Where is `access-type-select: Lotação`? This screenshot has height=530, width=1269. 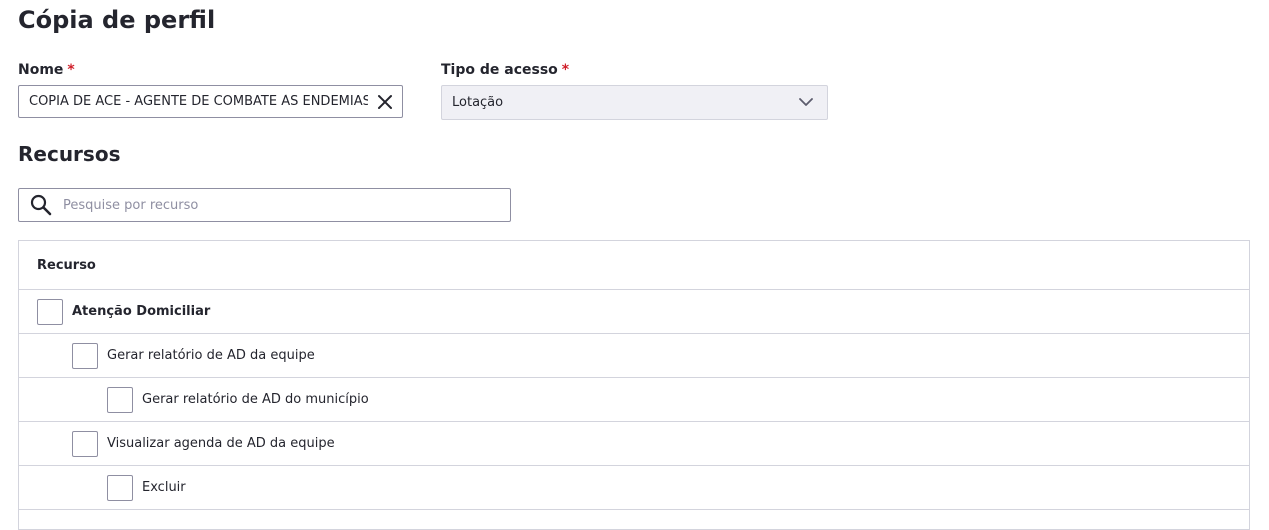
access-type-select: Lotação is located at coordinates (634, 102).